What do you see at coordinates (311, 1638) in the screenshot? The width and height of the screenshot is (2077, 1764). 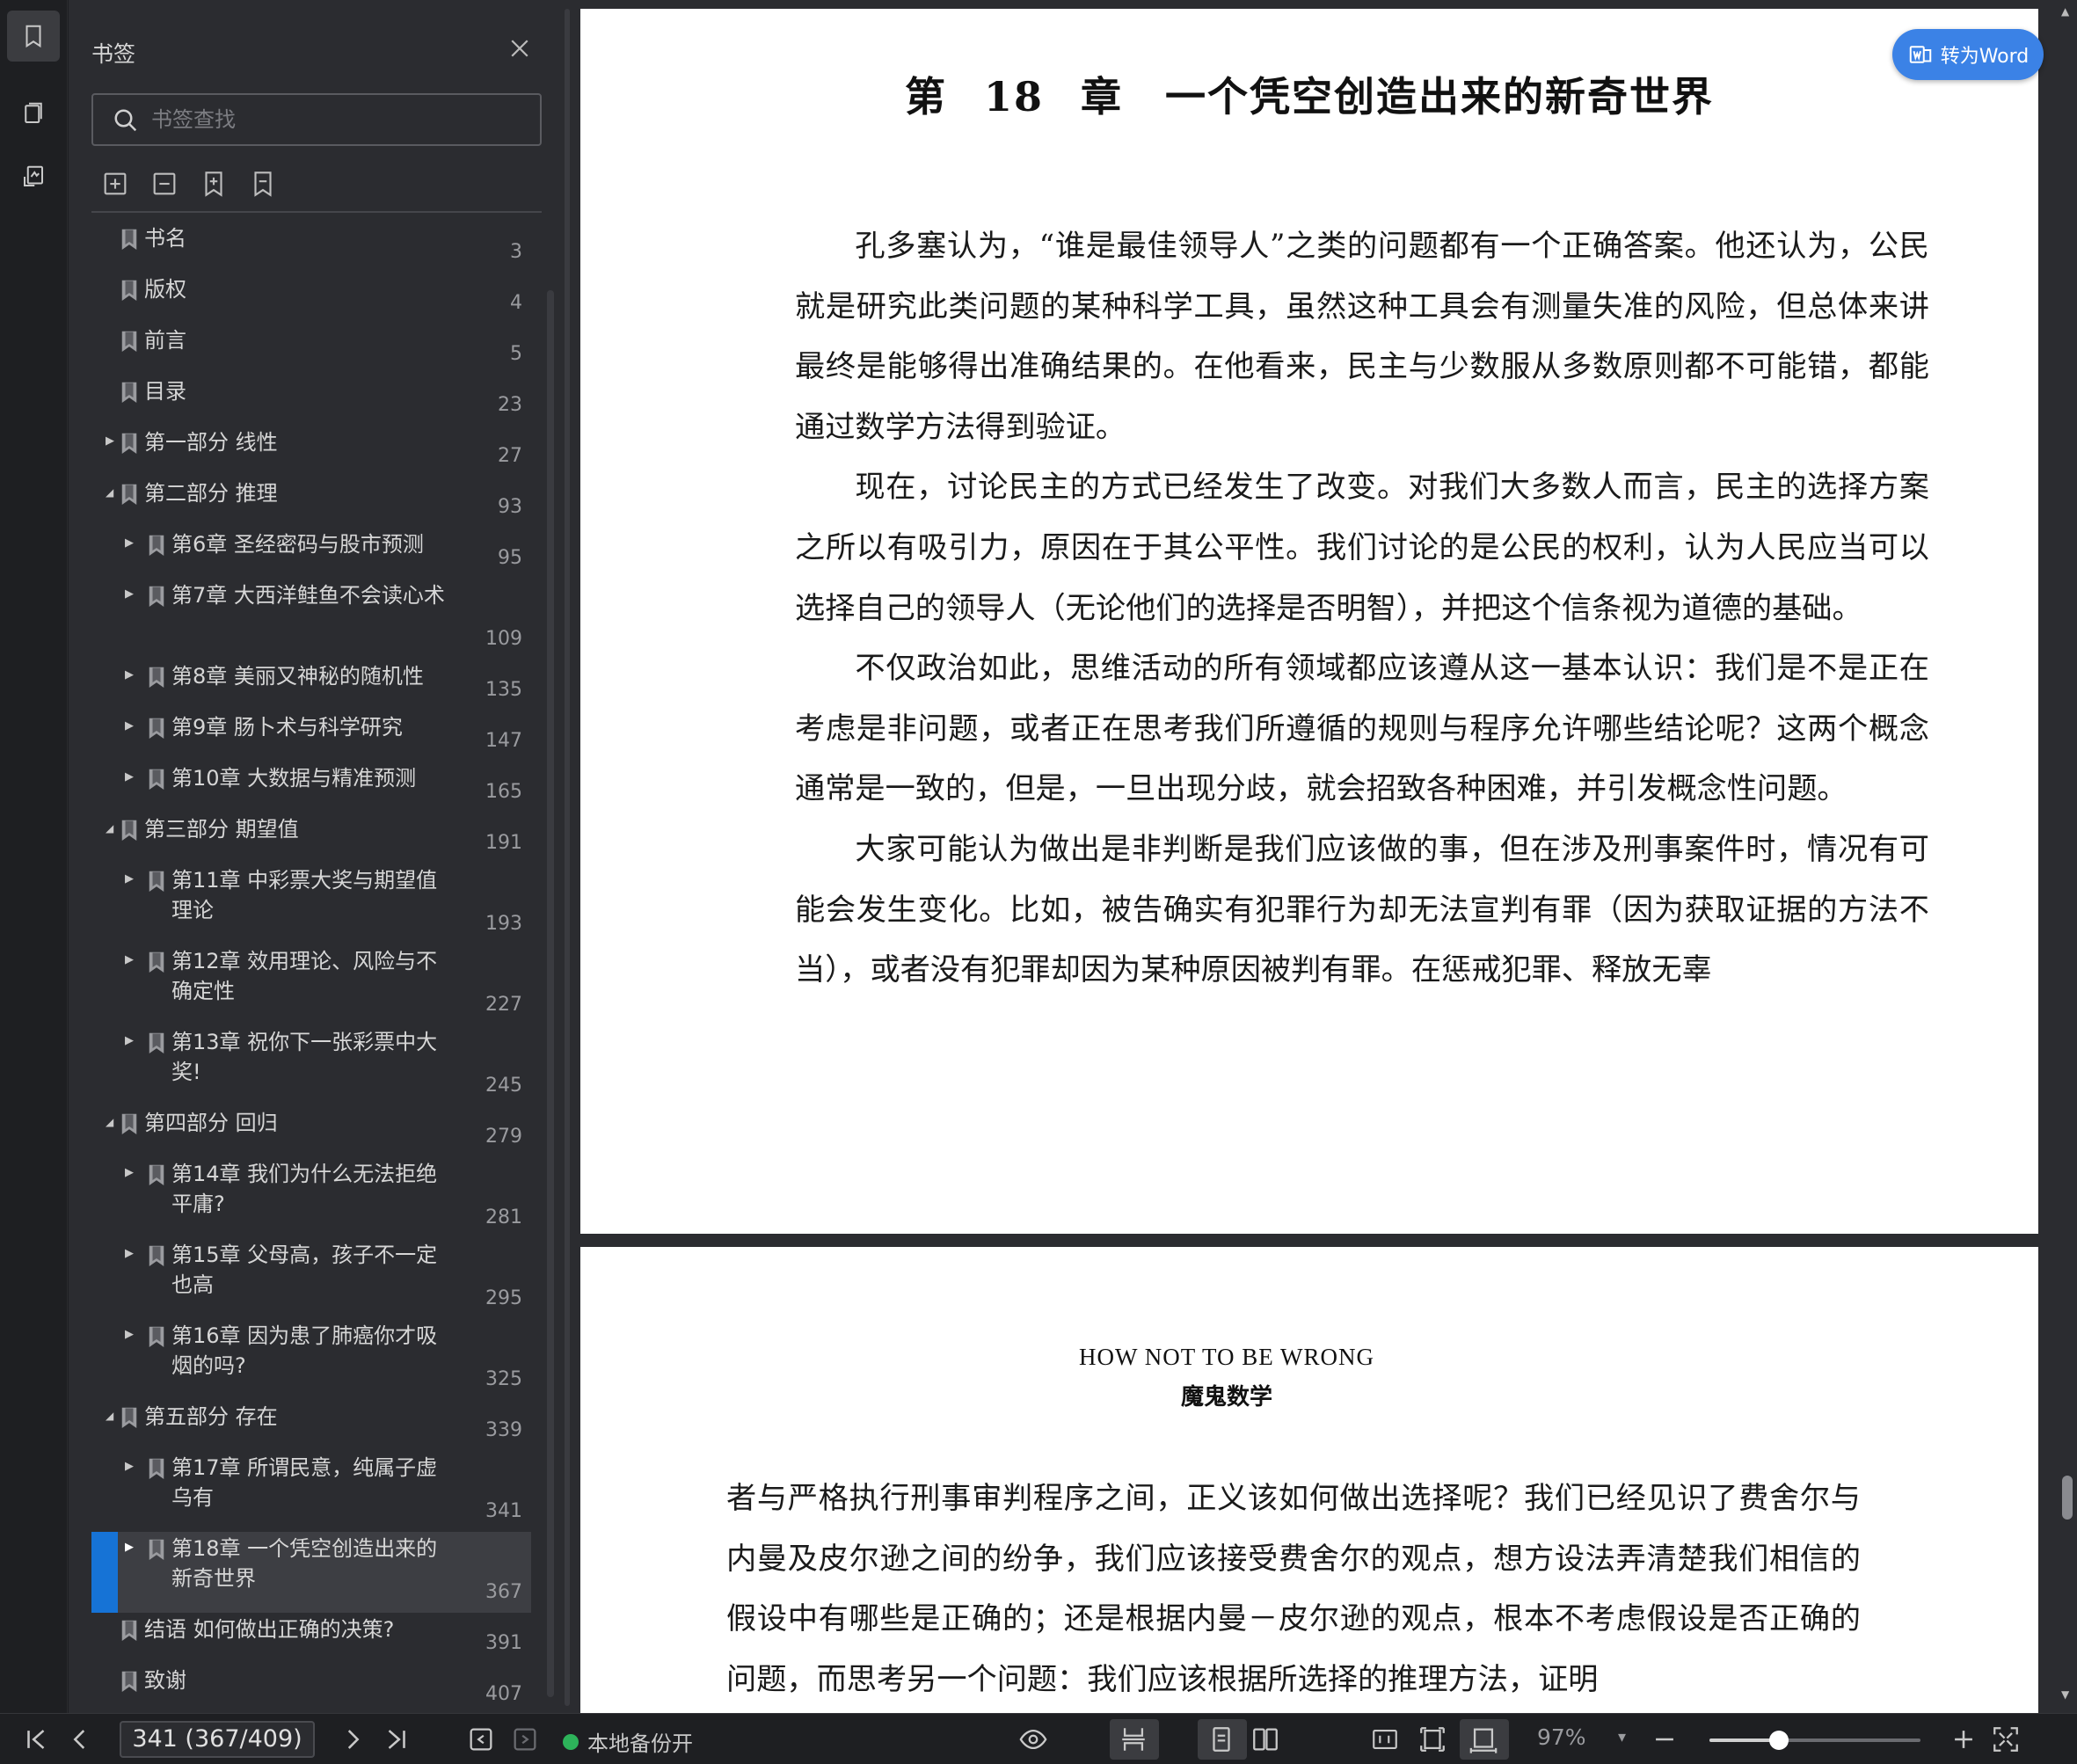 I see `bookmark-item: 结语 如何做出正确的决策? 391` at bounding box center [311, 1638].